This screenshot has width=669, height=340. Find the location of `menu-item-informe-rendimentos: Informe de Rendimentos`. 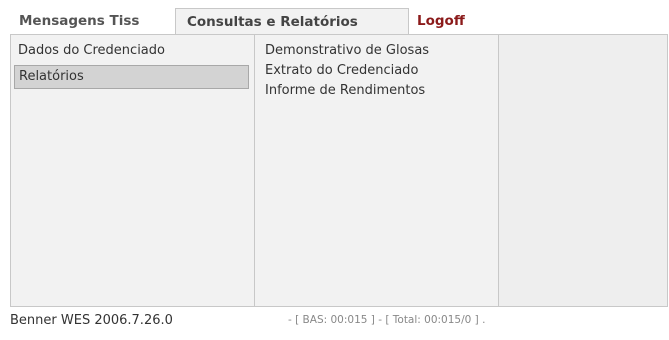

menu-item-informe-rendimentos: Informe de Rendimentos is located at coordinates (376, 91).